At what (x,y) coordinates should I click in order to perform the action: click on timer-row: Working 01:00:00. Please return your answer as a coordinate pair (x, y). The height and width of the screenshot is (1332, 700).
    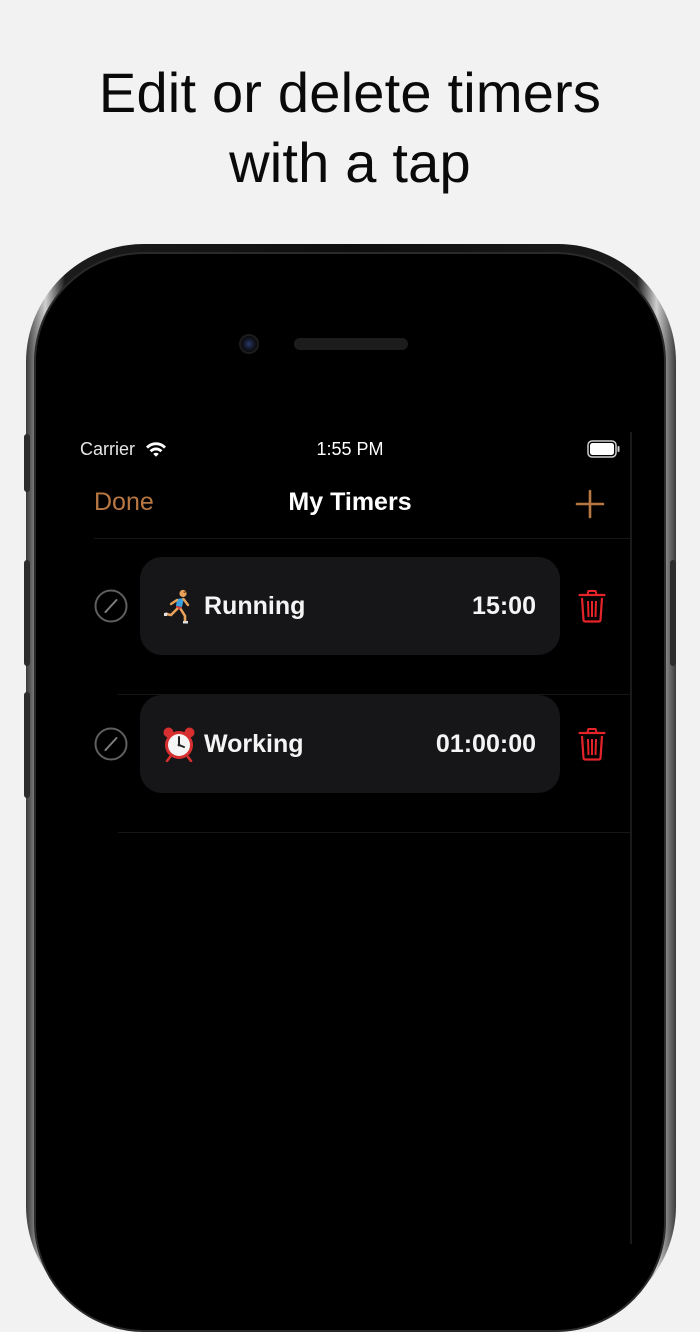
    Looking at the image, I should click on (350, 764).